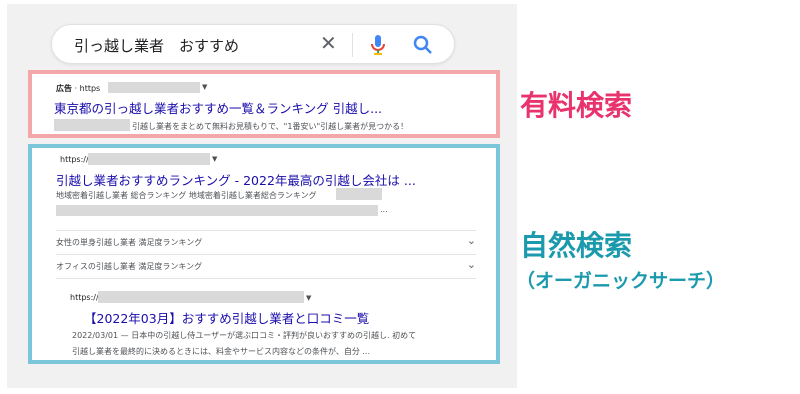 Image resolution: width=800 pixels, height=394 pixels. I want to click on search-divider, so click(352, 45).